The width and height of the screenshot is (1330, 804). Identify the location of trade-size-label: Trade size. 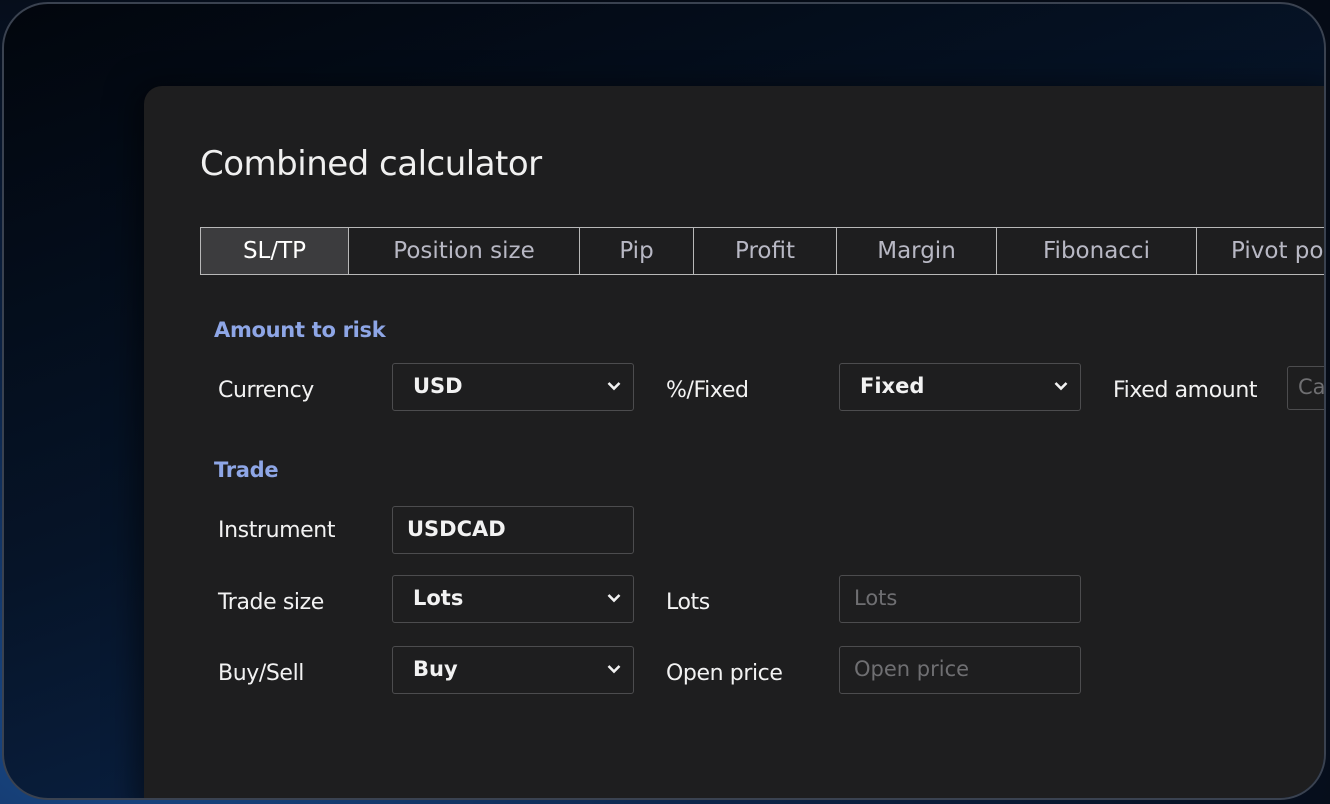
(271, 602).